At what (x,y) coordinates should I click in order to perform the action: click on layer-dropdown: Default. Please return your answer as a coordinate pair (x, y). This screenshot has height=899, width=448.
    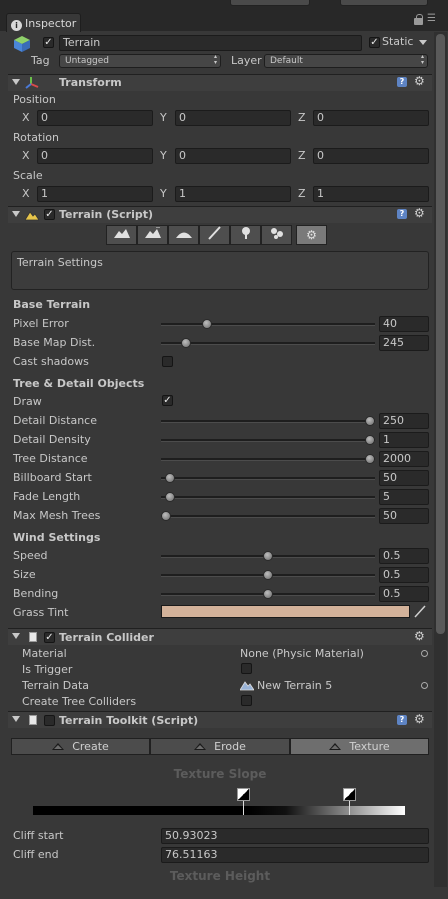
    Looking at the image, I should click on (346, 61).